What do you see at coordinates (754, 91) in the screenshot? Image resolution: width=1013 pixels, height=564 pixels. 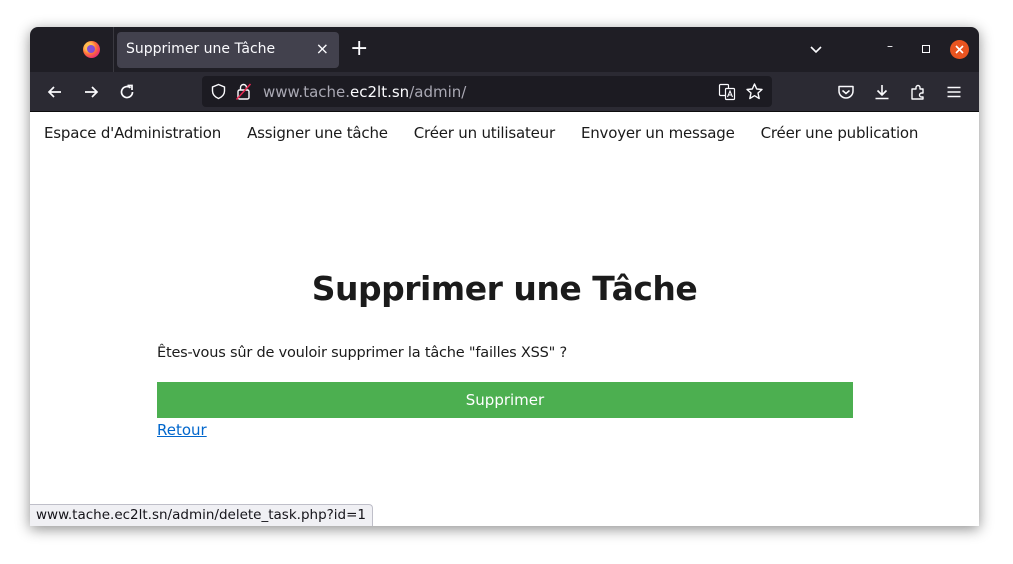 I see `bookmark-star-icon` at bounding box center [754, 91].